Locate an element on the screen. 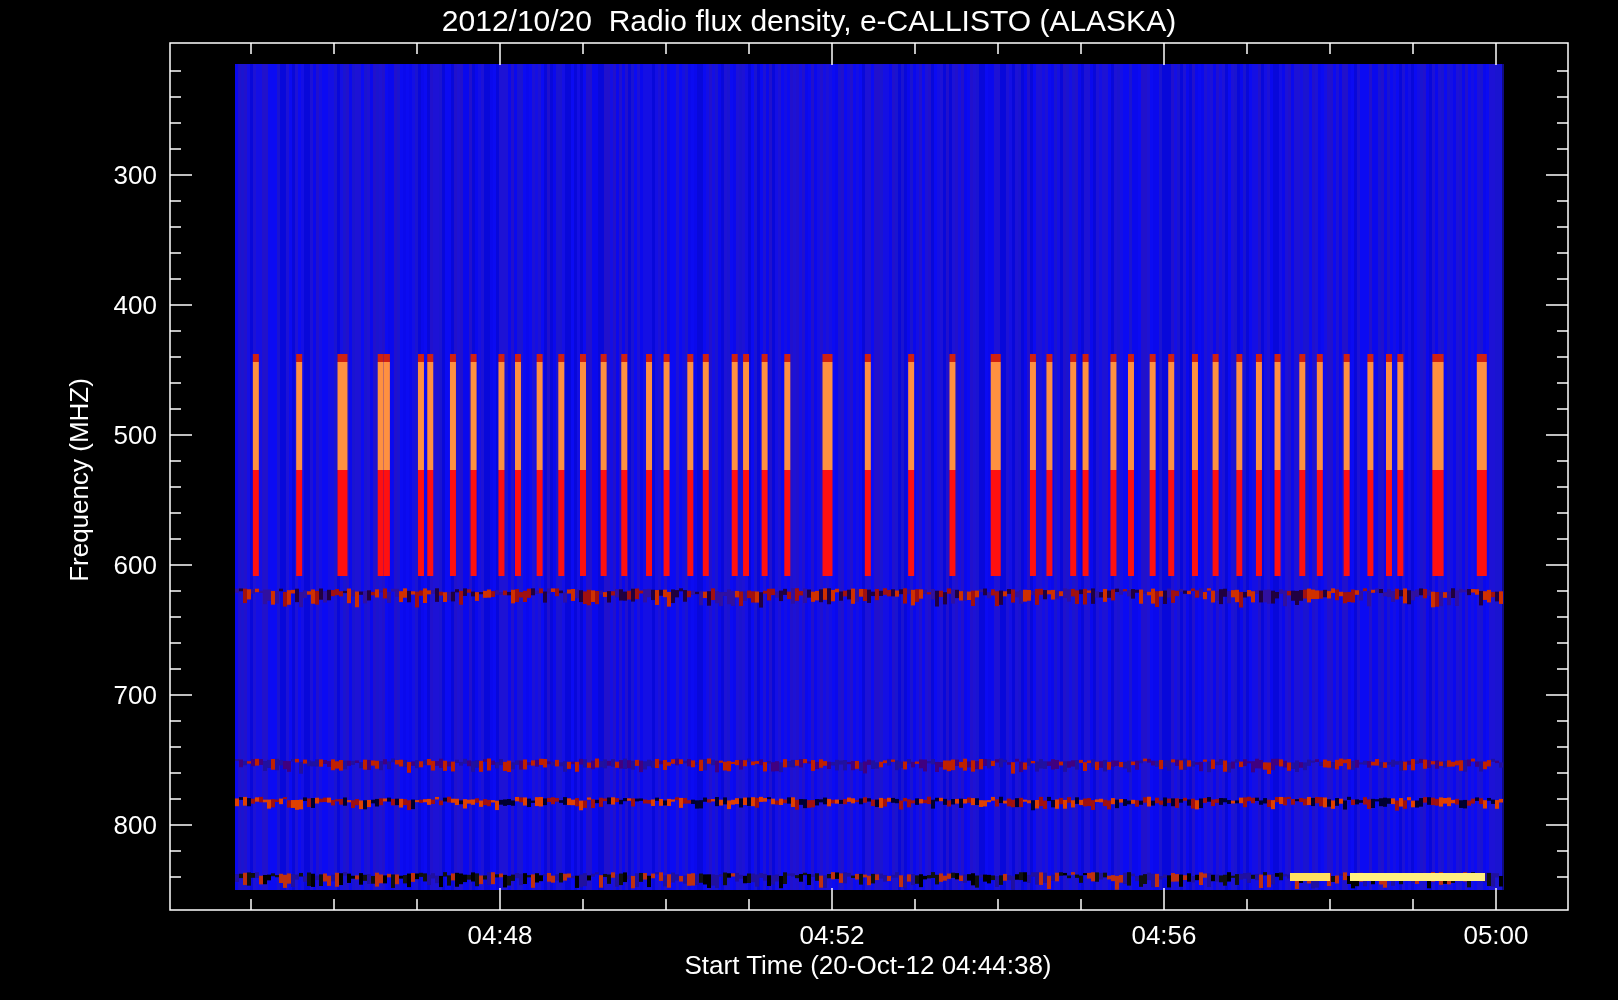  y-axis-label: Frequency (MHZ) is located at coordinates (79, 480).